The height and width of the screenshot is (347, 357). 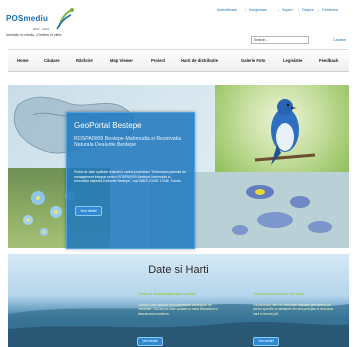 I want to click on hero-bird-image, so click(x=282, y=128).